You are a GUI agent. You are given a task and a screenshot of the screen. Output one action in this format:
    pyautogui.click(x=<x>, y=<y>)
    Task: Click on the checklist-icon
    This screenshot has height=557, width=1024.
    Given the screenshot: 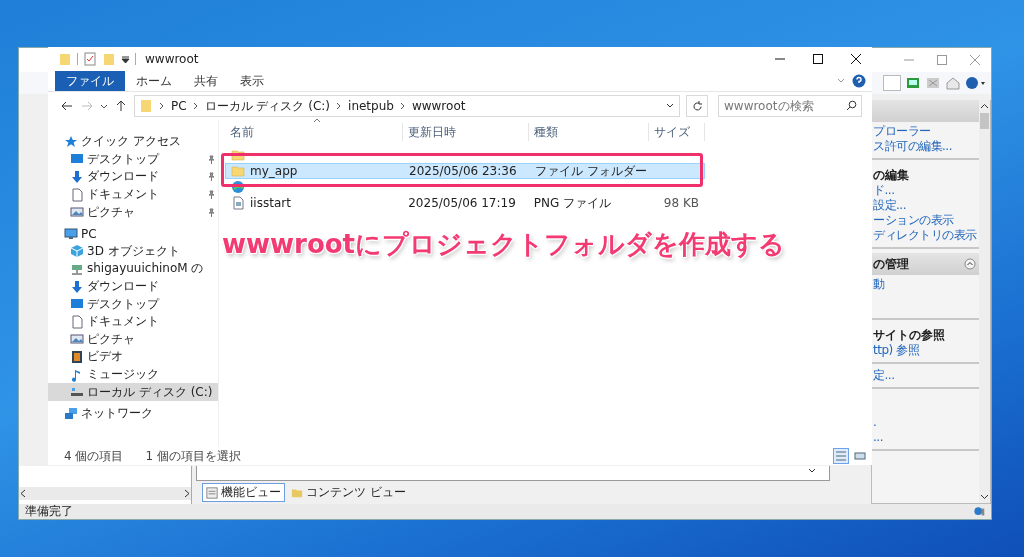 What is the action you would take?
    pyautogui.click(x=90, y=59)
    